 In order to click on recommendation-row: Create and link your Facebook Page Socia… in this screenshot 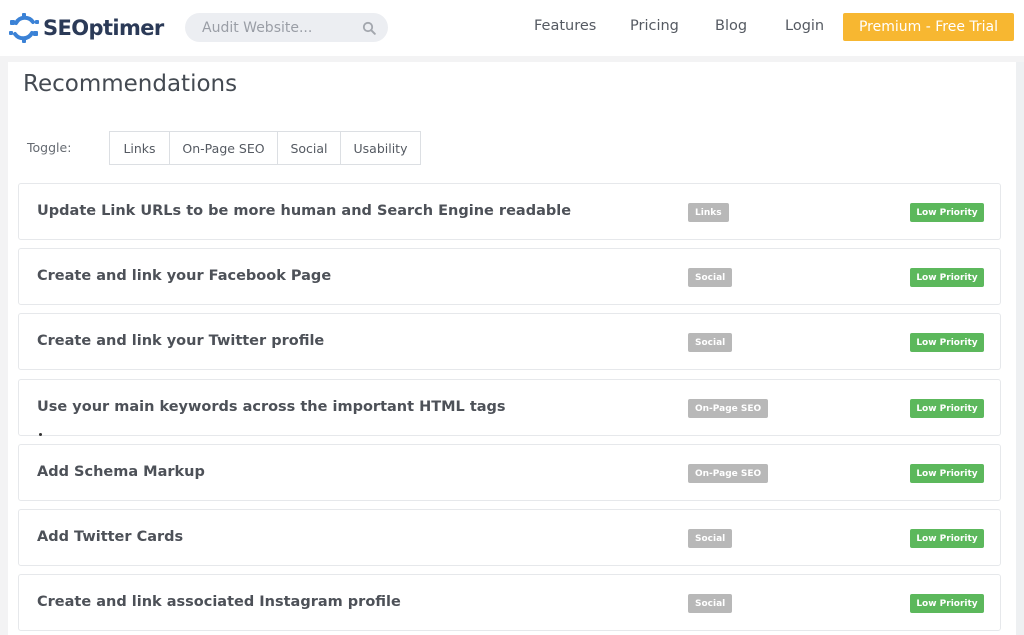, I will do `click(509, 276)`.